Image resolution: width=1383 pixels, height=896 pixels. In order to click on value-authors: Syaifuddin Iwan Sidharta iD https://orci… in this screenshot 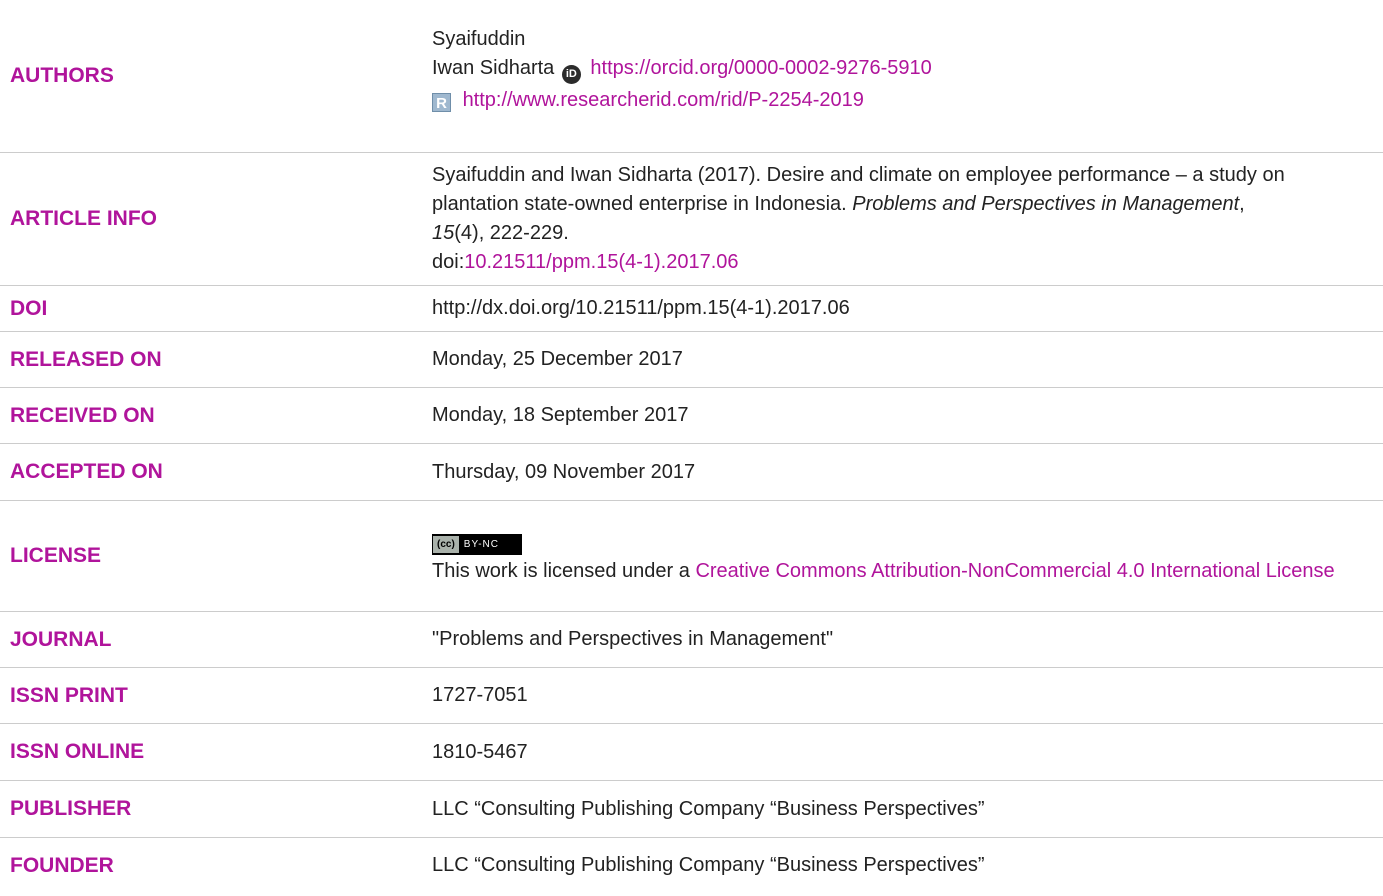, I will do `click(907, 70)`.